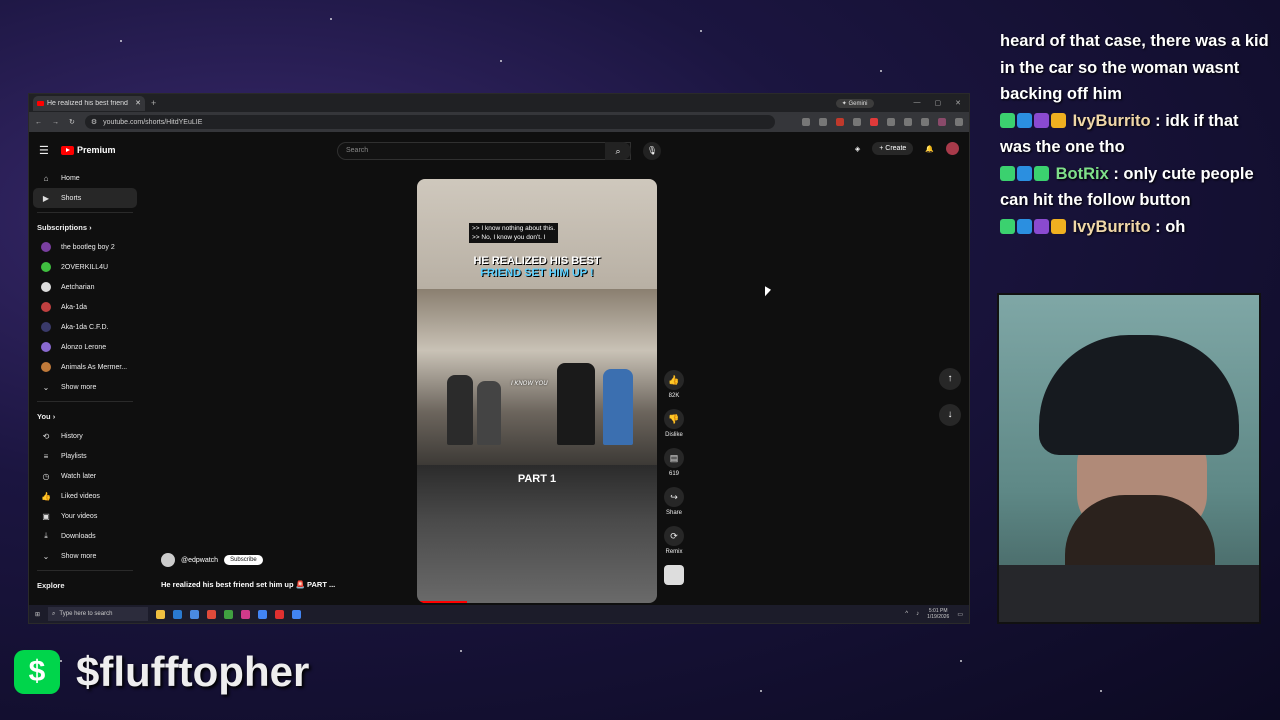  Describe the element at coordinates (674, 575) in the screenshot. I see `sound-thumbnail` at that location.